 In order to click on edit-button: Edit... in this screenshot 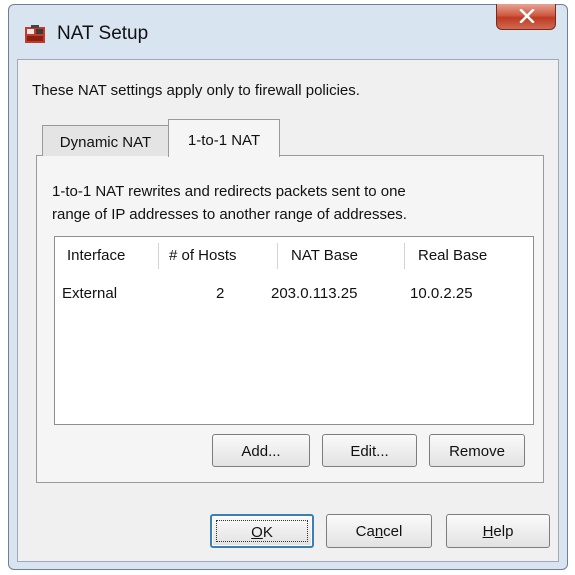, I will do `click(369, 450)`.